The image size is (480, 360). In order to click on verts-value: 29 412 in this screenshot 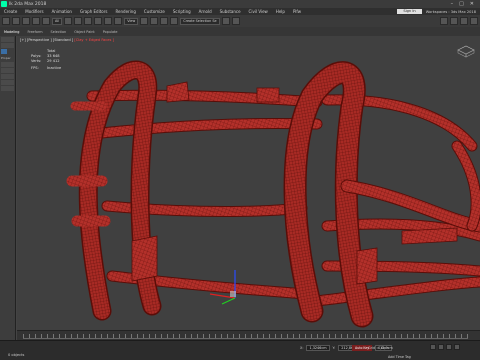, I will do `click(53, 61)`.